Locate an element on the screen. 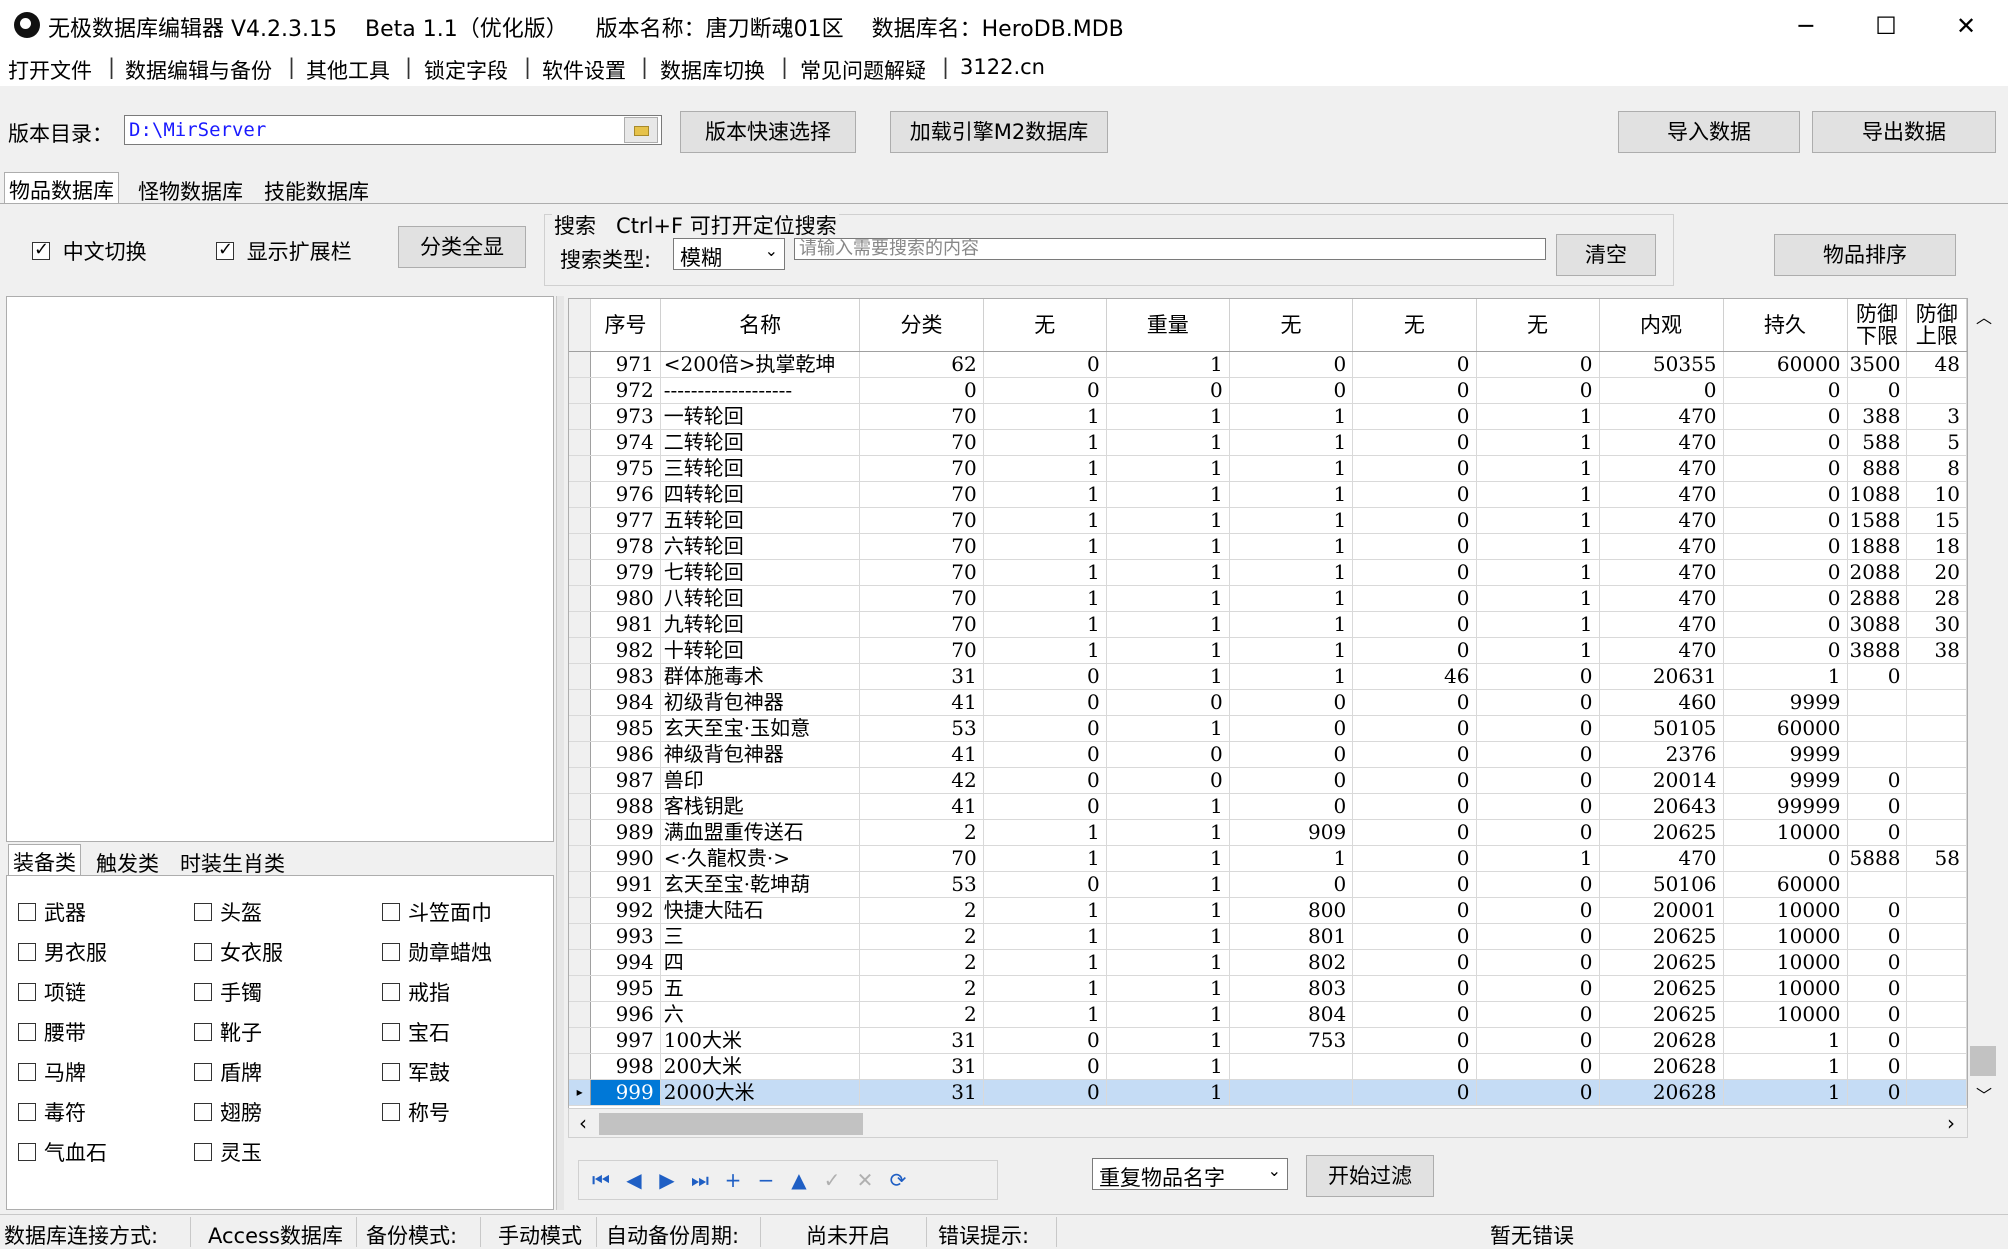 This screenshot has height=1249, width=2008. category-checkbox: 斗笠面巾 is located at coordinates (437, 912).